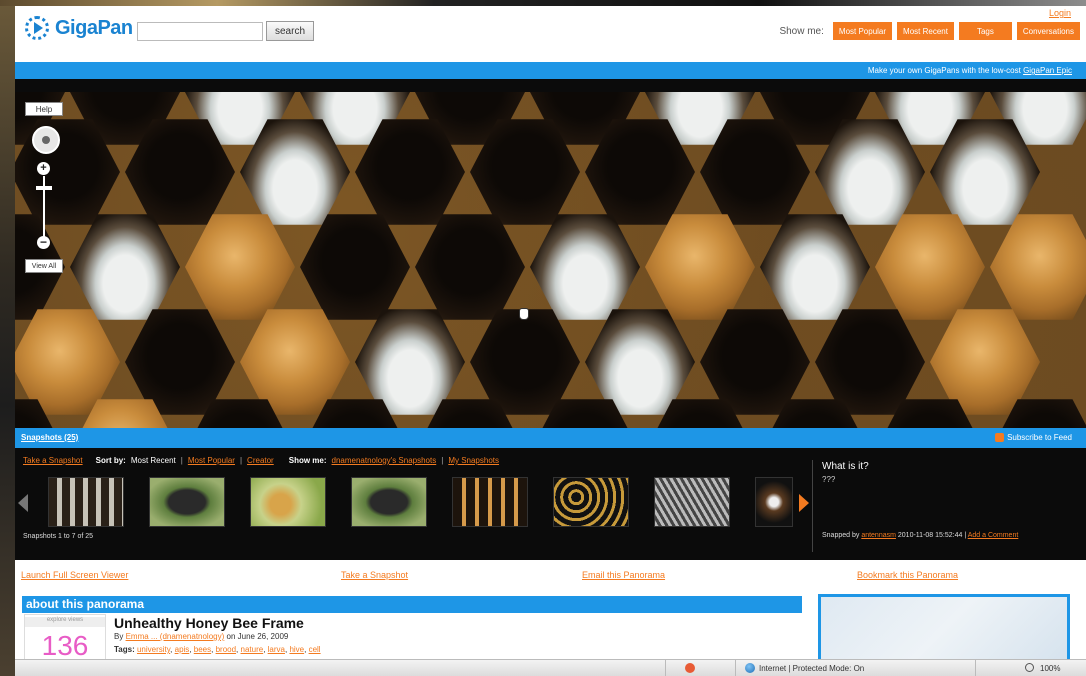  Describe the element at coordinates (175, 636) in the screenshot. I see `author-link: Emma ... (dnamenatnology)` at that location.